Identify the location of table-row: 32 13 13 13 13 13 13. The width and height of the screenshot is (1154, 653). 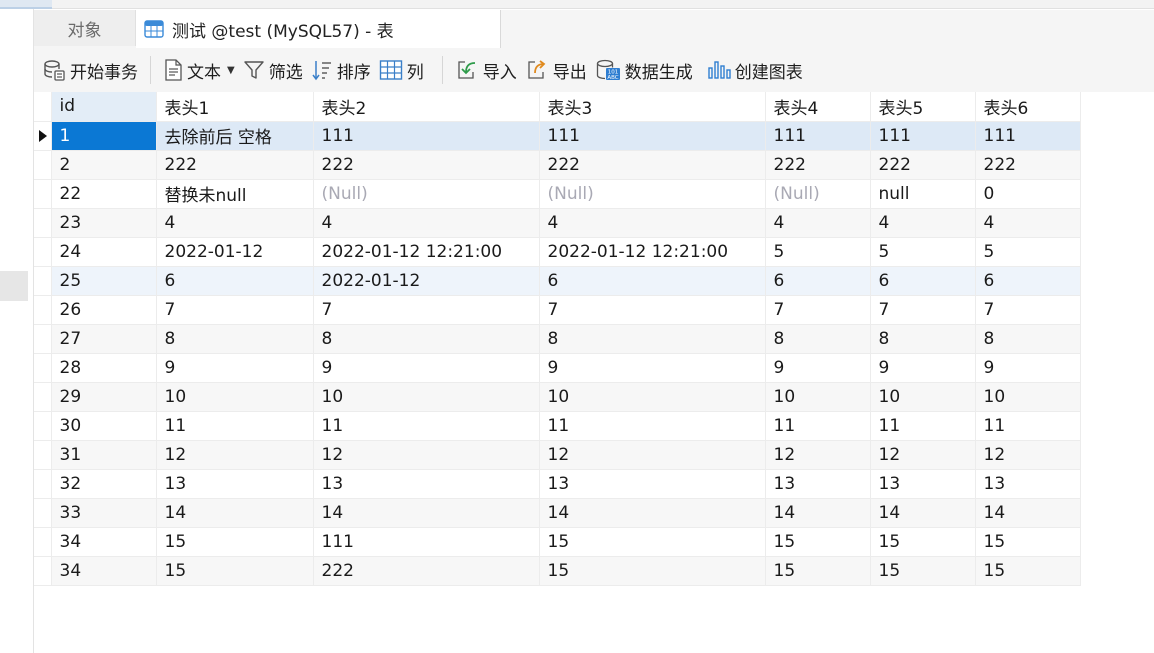
(557, 484).